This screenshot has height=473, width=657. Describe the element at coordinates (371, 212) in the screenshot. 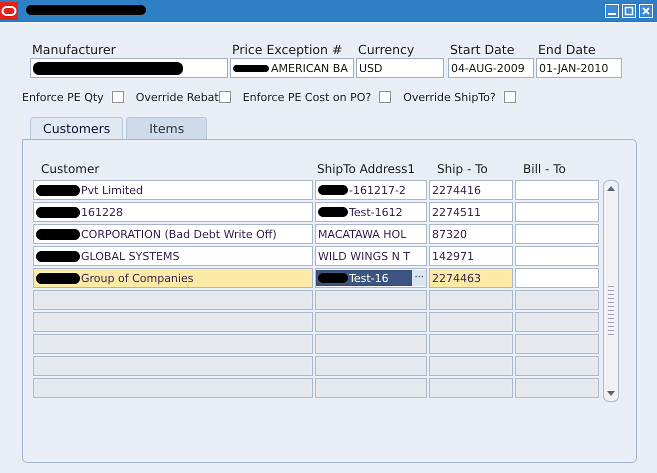

I see `table-cell: Test-1612` at that location.